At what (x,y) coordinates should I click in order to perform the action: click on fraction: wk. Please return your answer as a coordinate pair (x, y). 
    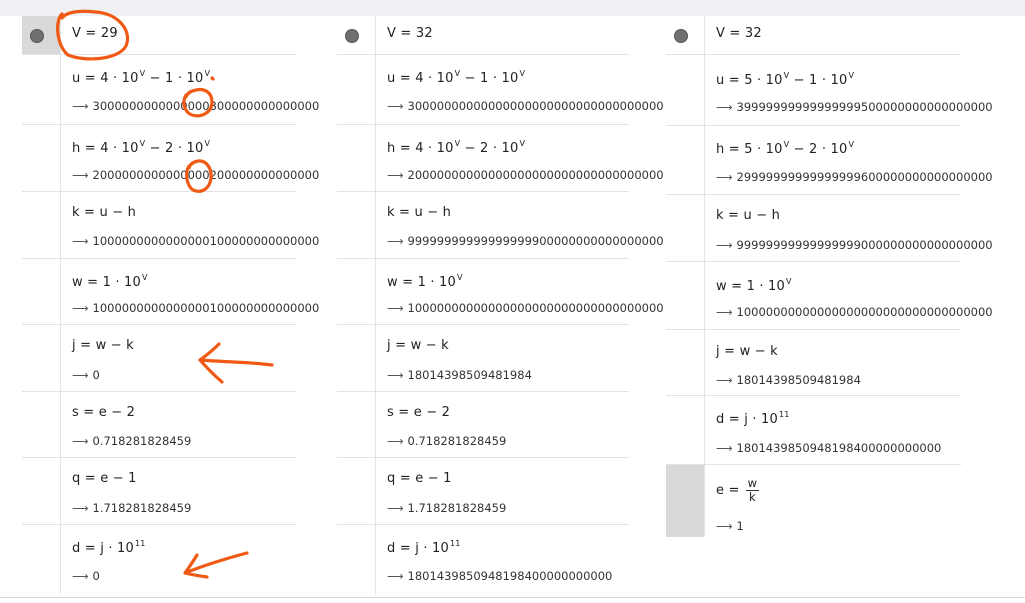
    Looking at the image, I should click on (752, 490).